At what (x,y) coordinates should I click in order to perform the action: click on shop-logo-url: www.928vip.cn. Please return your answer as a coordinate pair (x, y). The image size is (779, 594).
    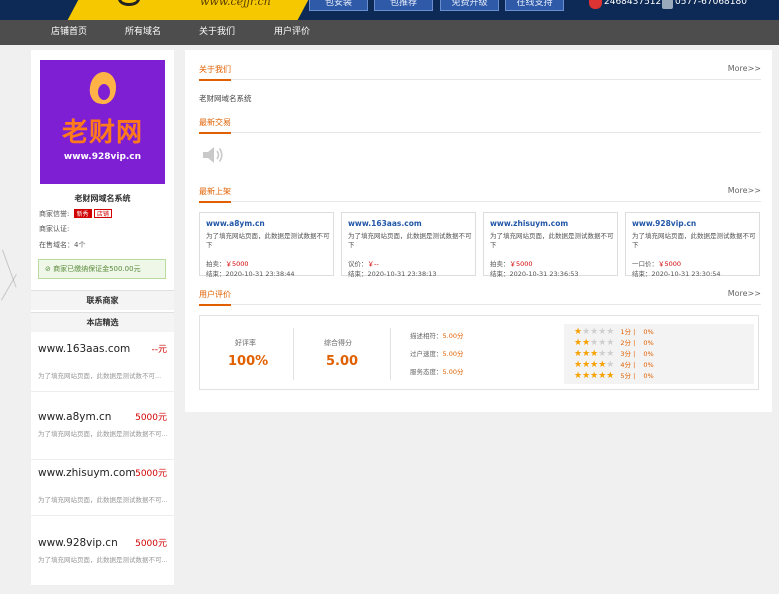
    Looking at the image, I should click on (102, 157).